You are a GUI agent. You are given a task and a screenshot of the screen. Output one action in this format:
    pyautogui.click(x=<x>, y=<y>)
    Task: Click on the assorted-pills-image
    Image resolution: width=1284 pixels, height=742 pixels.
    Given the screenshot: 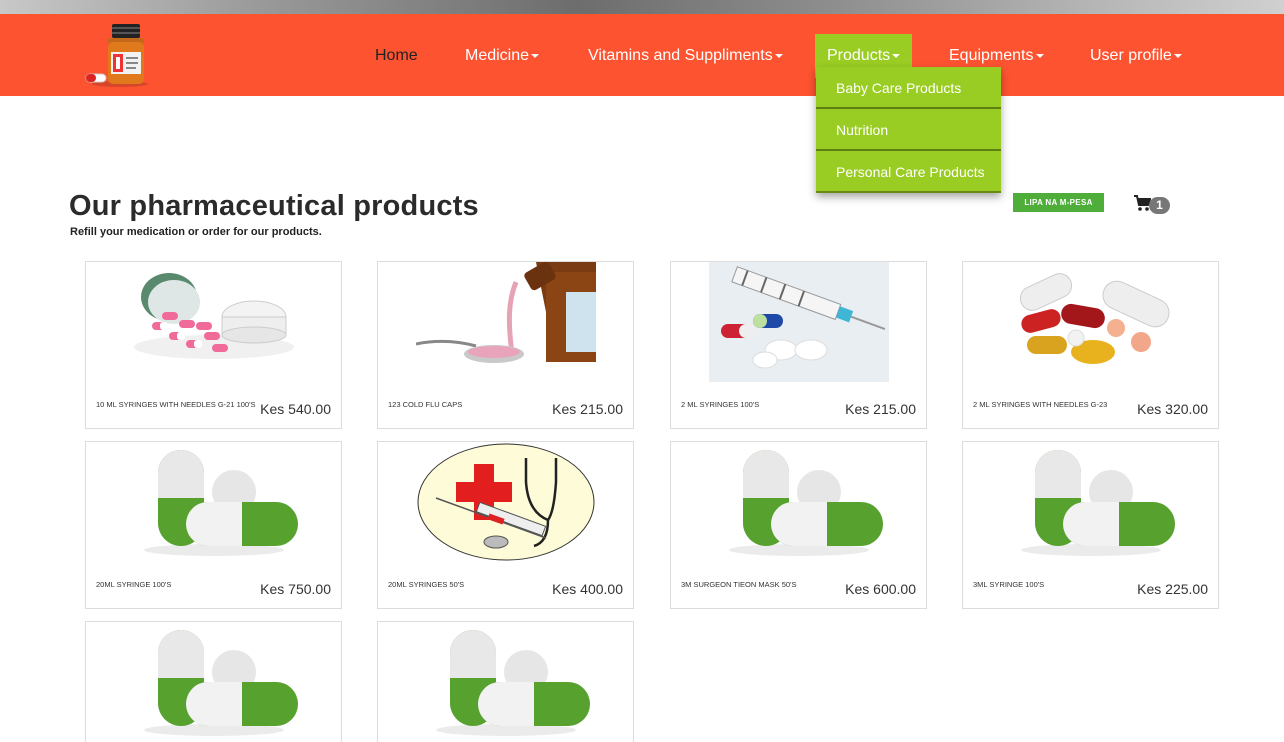 What is the action you would take?
    pyautogui.click(x=1091, y=322)
    